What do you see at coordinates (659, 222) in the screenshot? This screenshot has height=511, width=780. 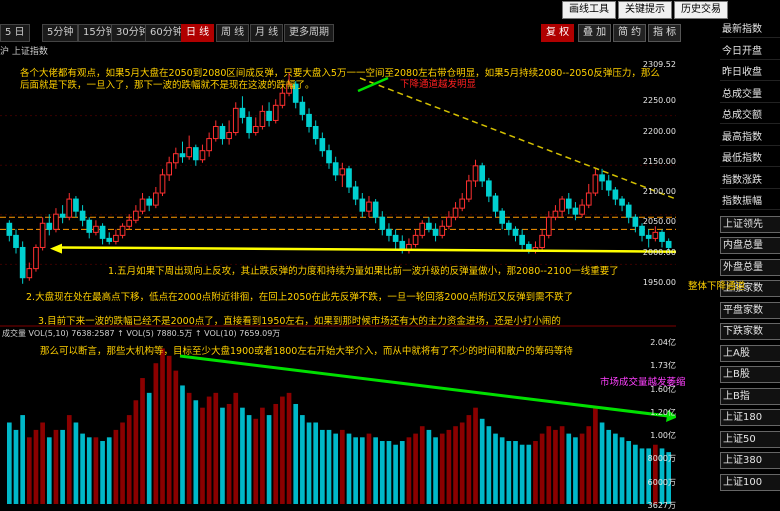 I see `price-tick-label: 2050.00` at bounding box center [659, 222].